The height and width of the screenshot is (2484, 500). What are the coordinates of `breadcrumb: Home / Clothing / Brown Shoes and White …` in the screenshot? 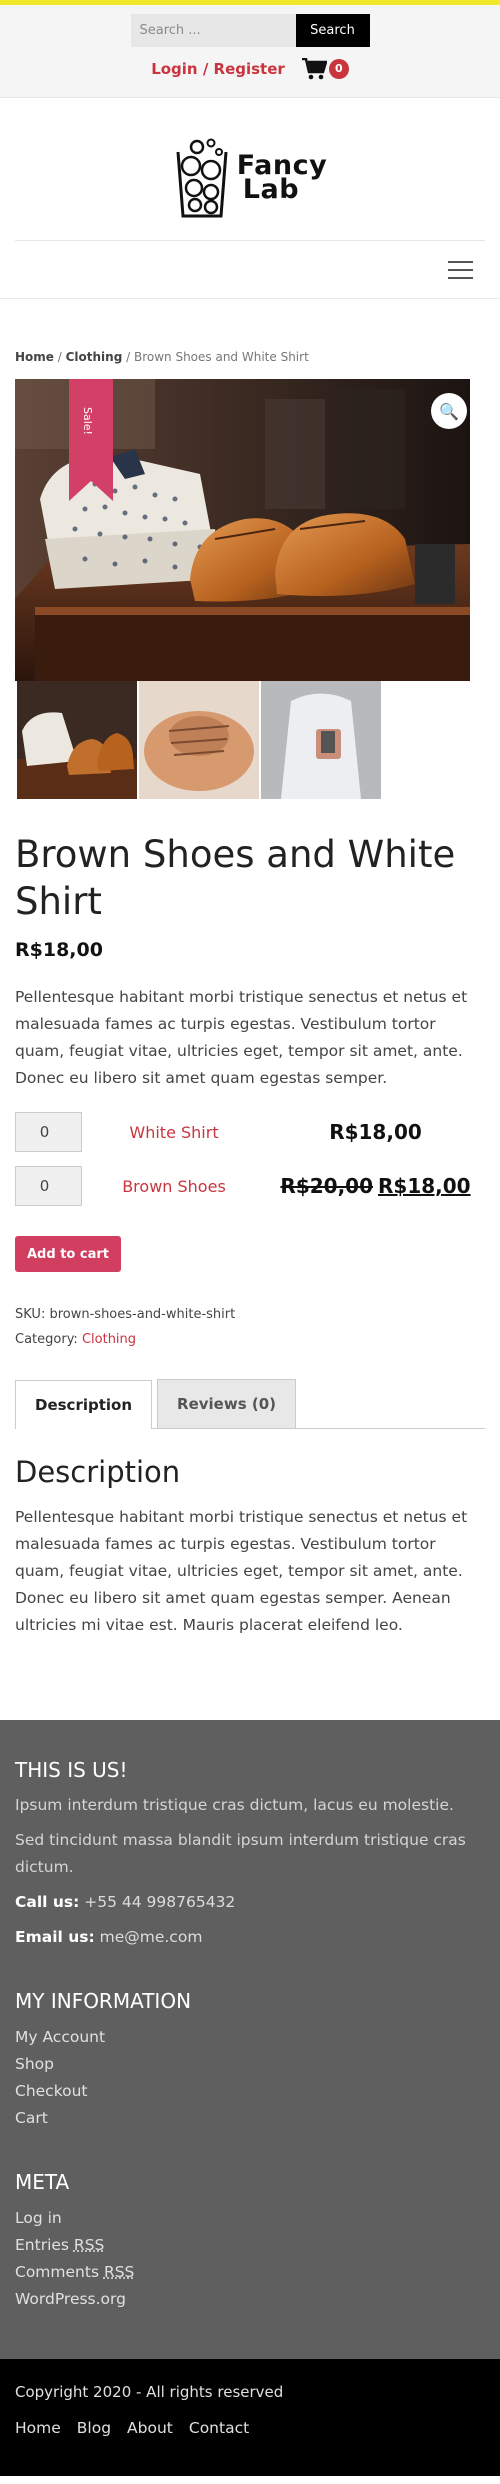 It's located at (250, 331).